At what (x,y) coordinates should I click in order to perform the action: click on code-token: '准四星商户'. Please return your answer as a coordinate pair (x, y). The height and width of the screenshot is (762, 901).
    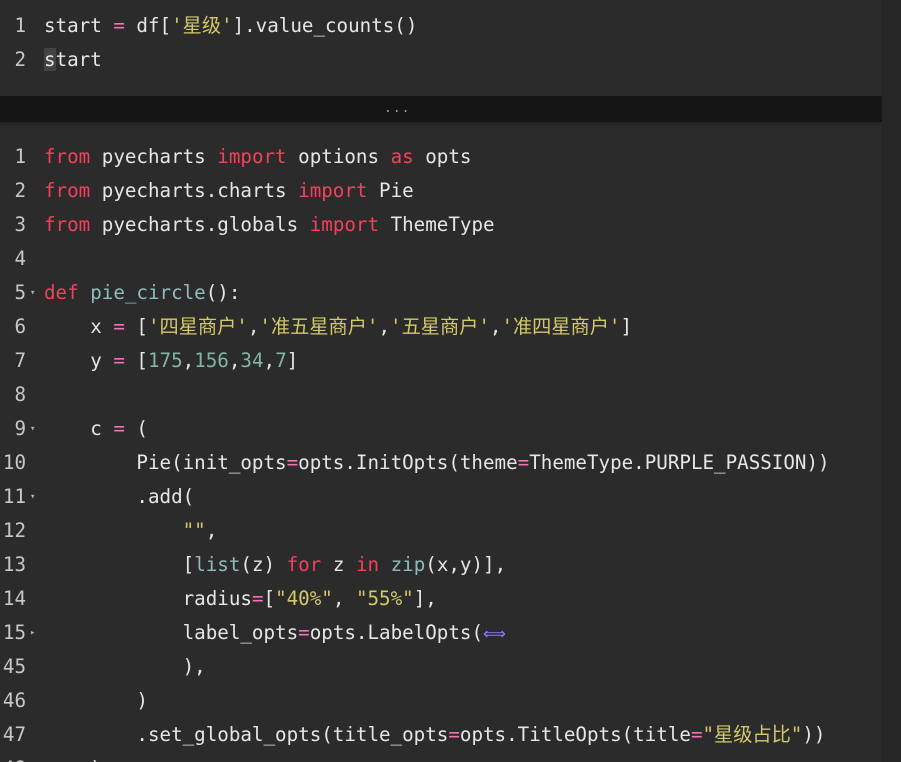
    Looking at the image, I should click on (561, 326).